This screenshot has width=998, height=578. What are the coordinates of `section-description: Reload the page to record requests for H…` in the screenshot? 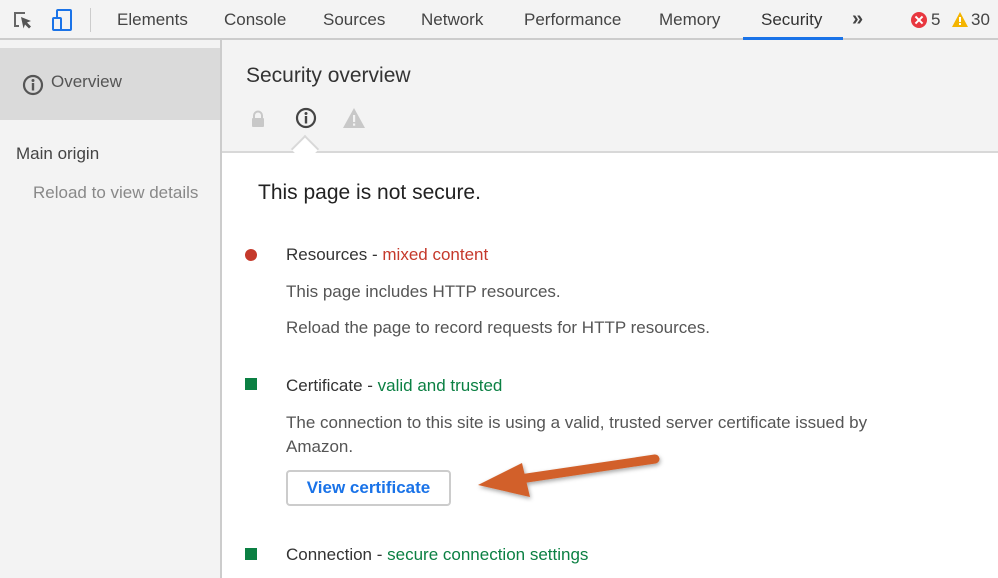 It's located at (498, 327).